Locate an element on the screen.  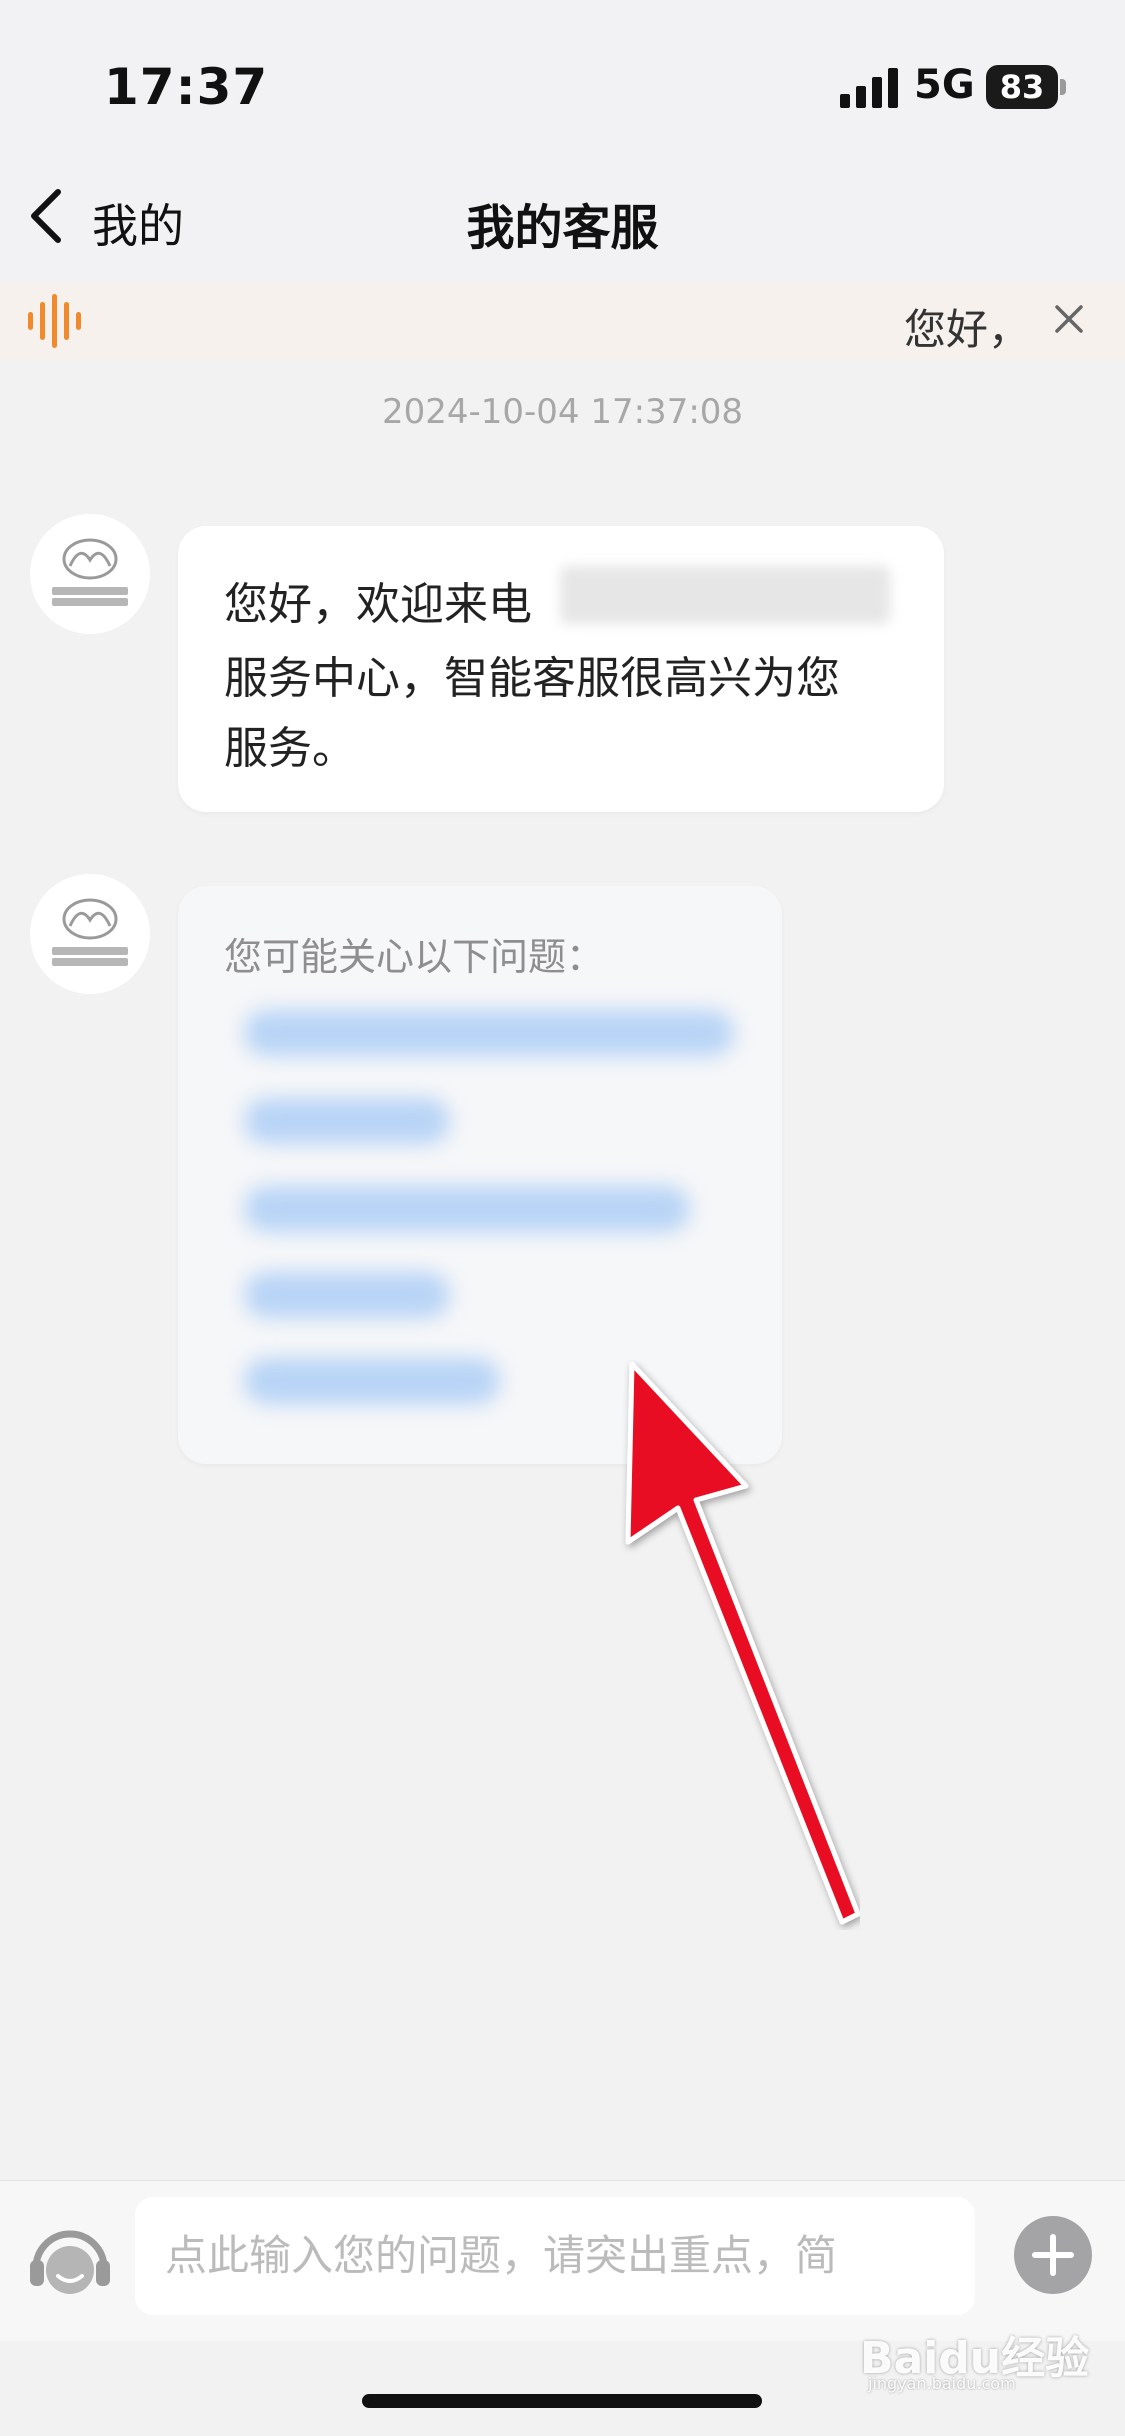
question-input: 点此输入您的问题，请突出重点，简 is located at coordinates (555, 2256).